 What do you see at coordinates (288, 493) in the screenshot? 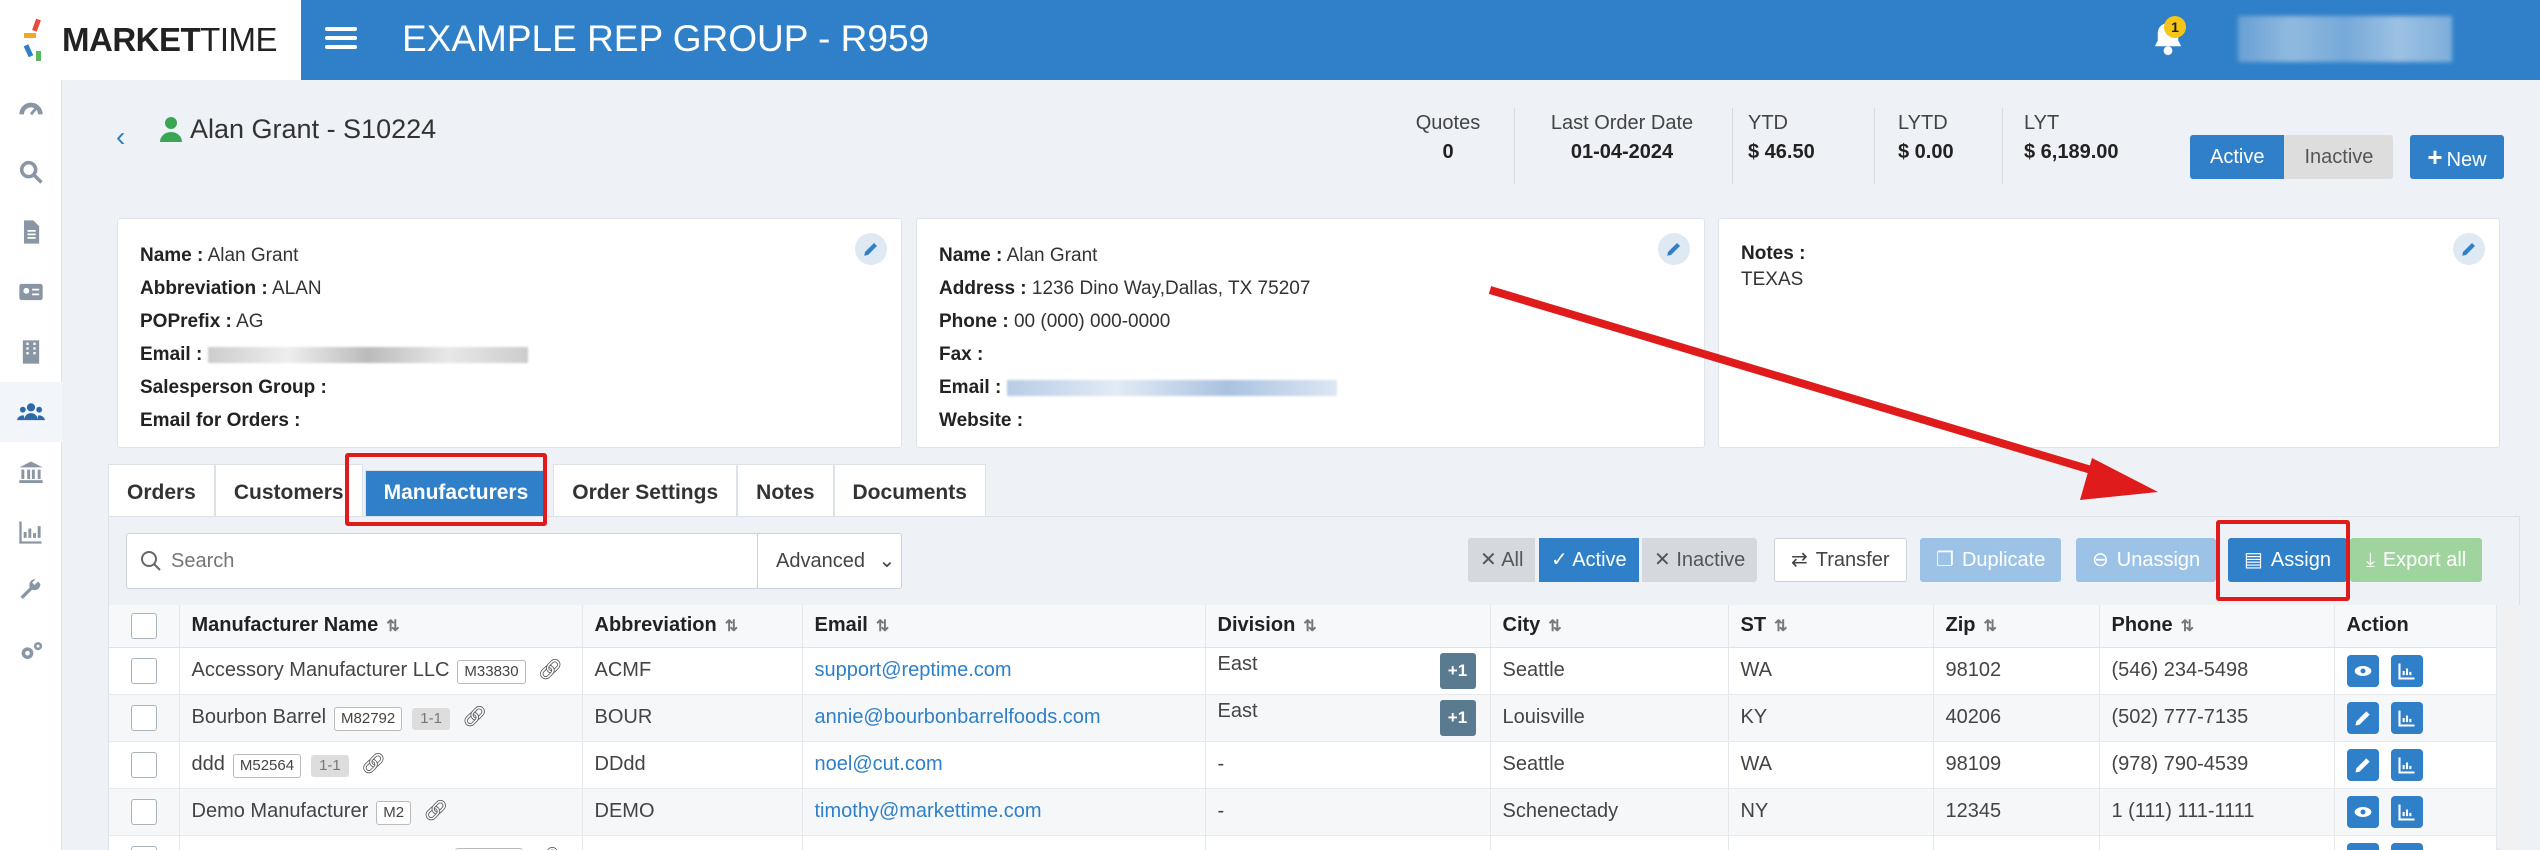
I see `tab-customers: Customers` at bounding box center [288, 493].